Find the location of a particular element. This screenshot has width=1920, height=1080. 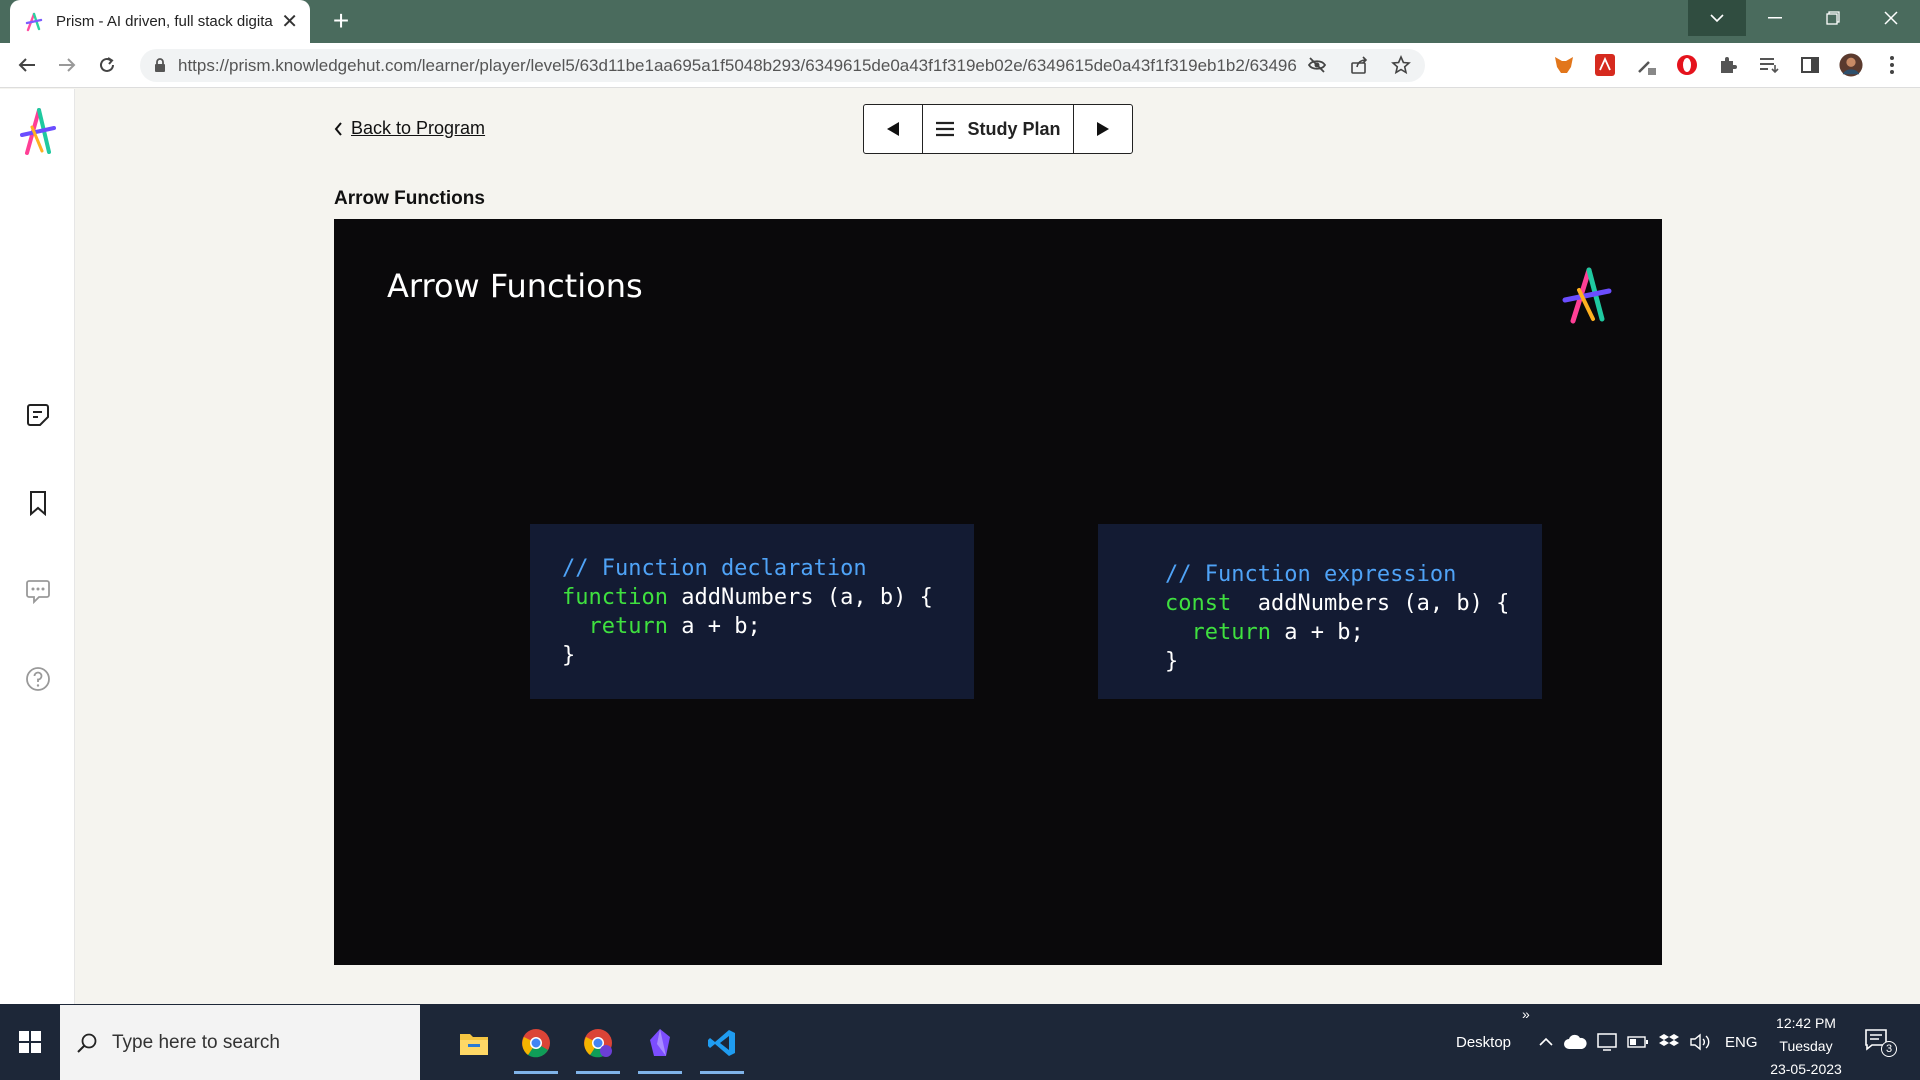

tab-search-dropdown is located at coordinates (1717, 18).